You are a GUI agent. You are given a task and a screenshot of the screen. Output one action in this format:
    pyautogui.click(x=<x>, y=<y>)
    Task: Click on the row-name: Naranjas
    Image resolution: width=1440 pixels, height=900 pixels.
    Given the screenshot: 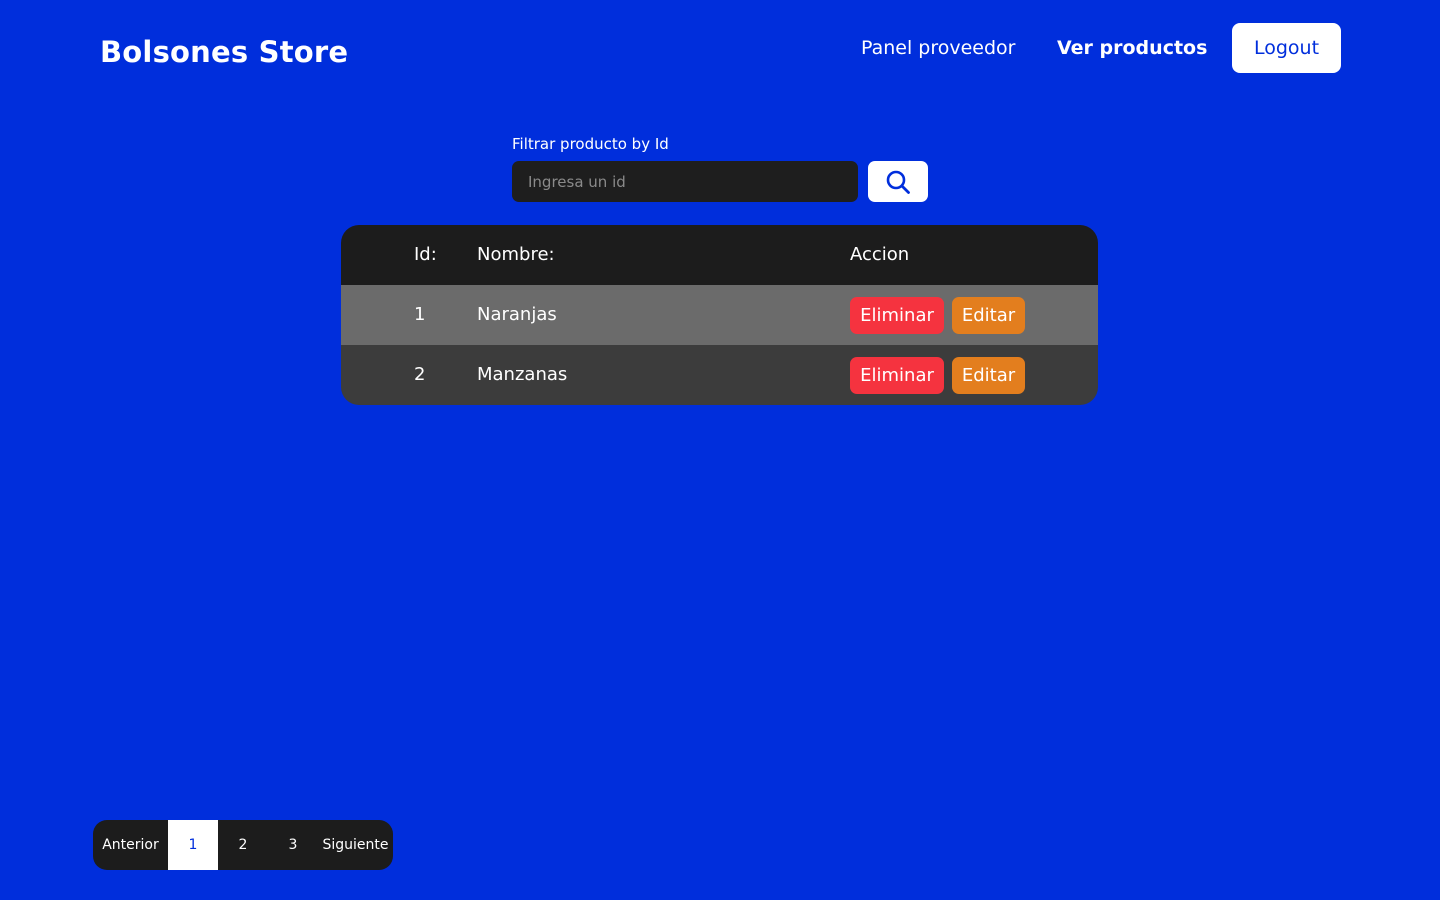 What is the action you would take?
    pyautogui.click(x=517, y=314)
    